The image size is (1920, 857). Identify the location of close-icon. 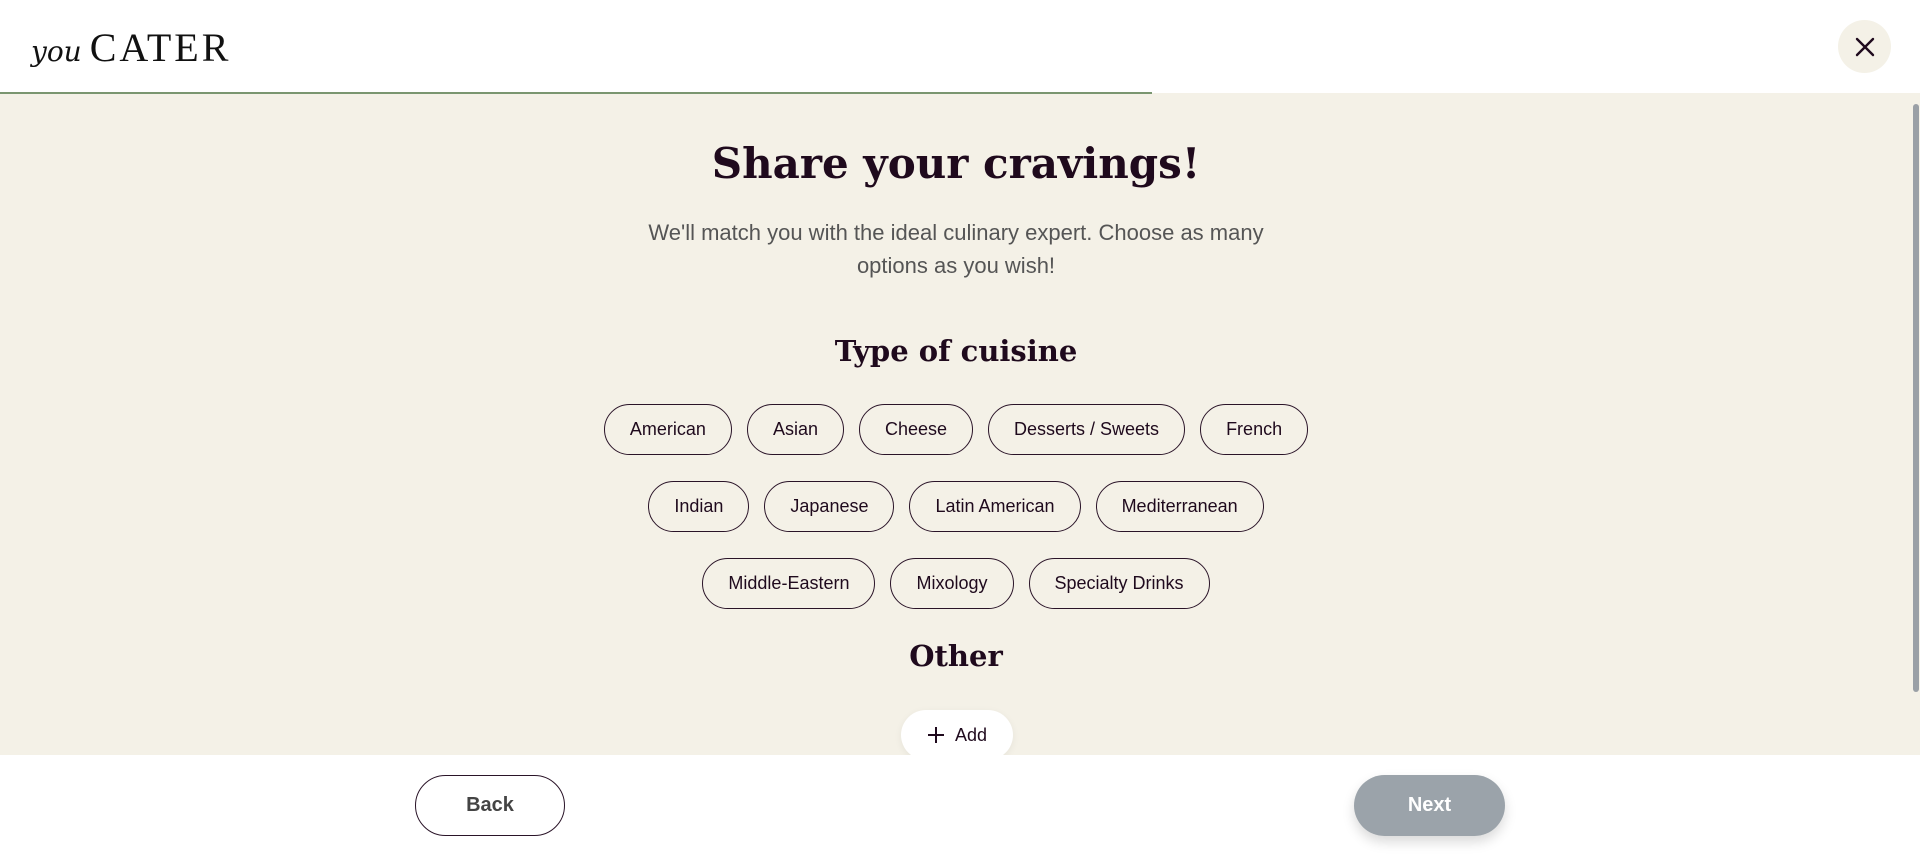
(1864, 46).